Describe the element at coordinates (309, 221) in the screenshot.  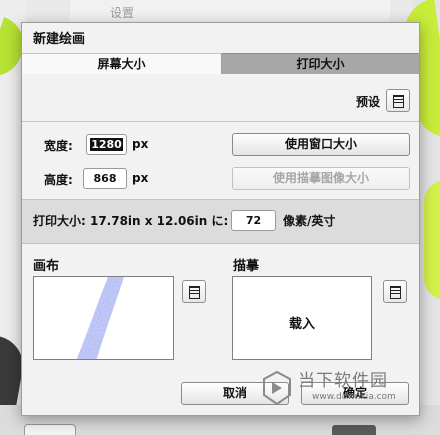
I see `resolution-unit: 像素/英寸` at that location.